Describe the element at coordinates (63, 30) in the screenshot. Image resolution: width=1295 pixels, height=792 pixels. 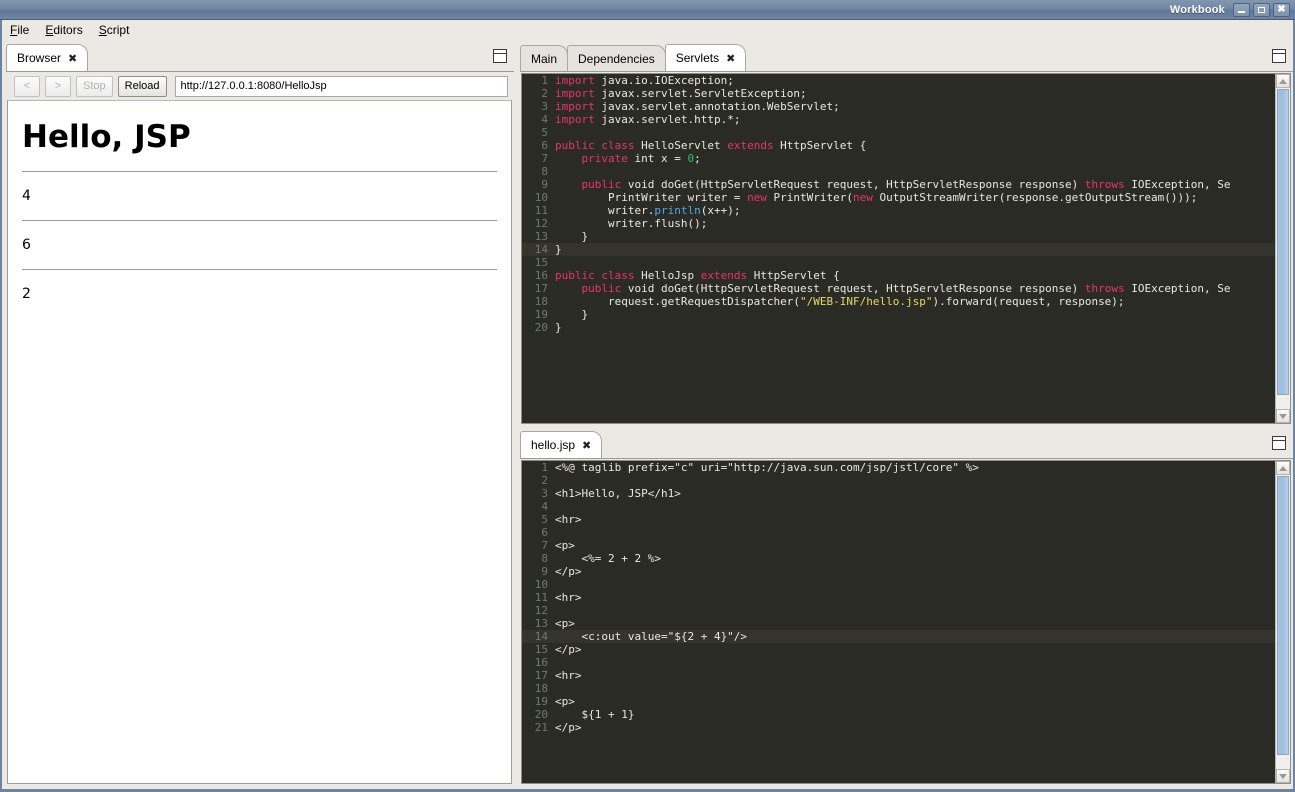
I see `menu-editors: Editors` at that location.